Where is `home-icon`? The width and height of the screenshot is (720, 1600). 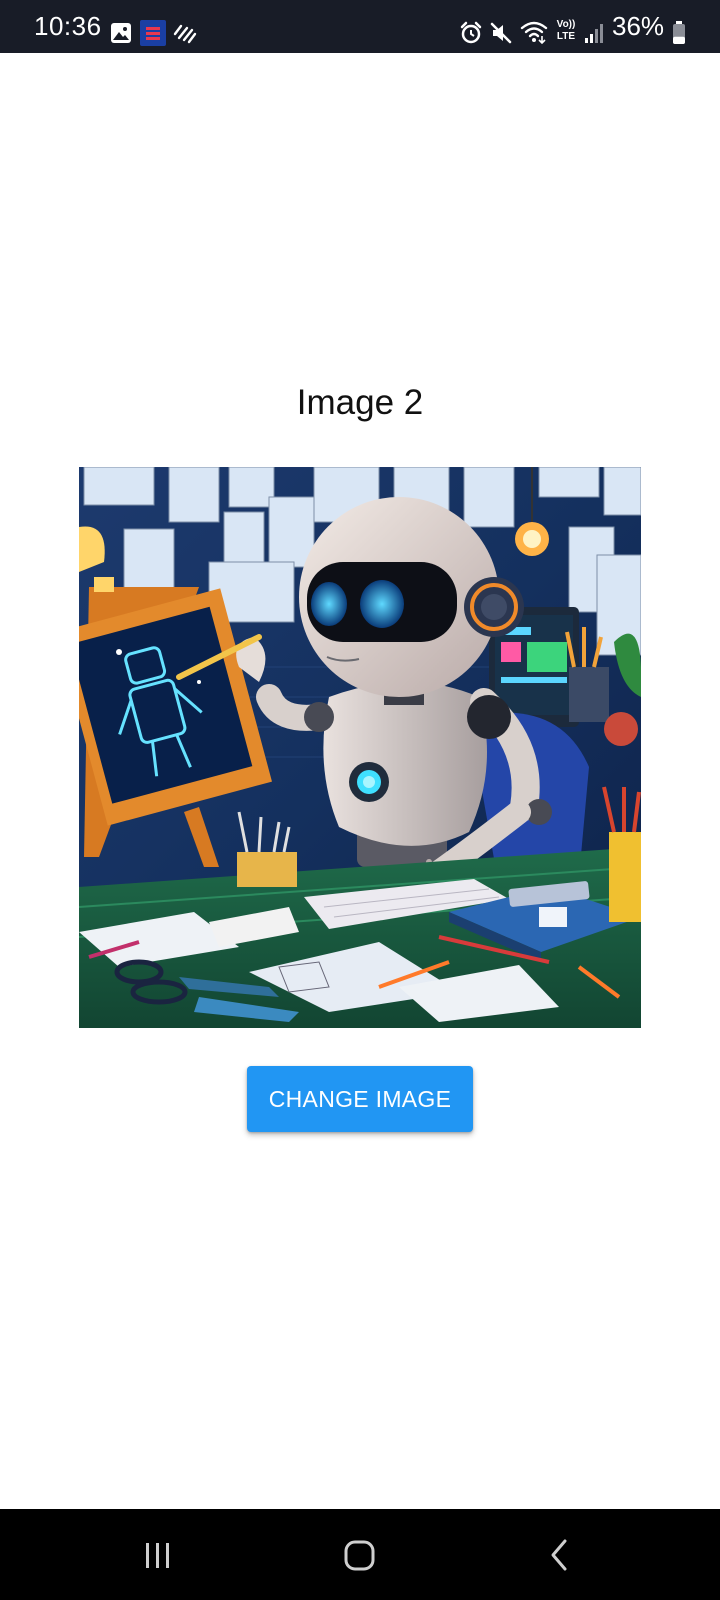
home-icon is located at coordinates (359, 1555).